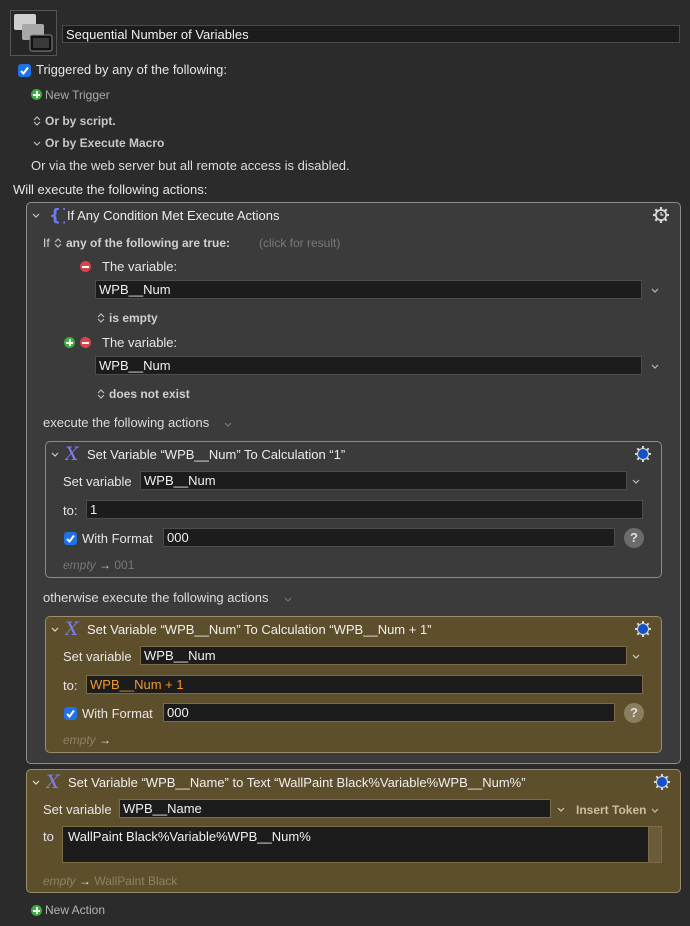  I want to click on set-variable-field: WPB__Name, so click(335, 808).